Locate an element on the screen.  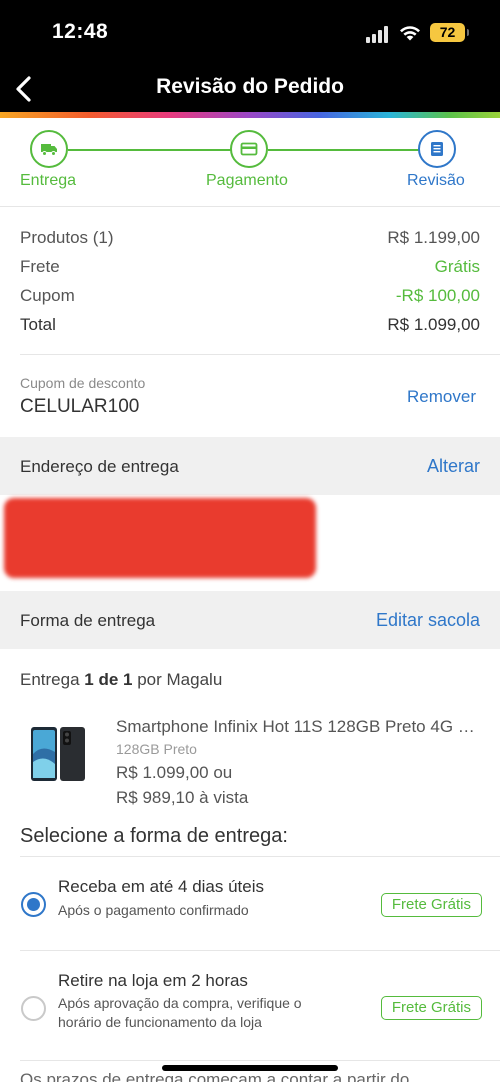
nav-bar: Revisão do Pedido is located at coordinates (250, 89).